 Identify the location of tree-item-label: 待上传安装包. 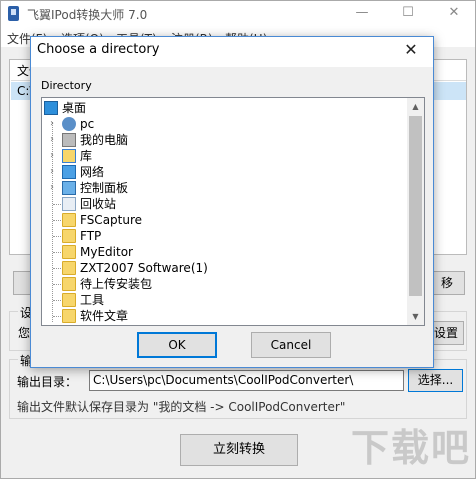
(116, 284).